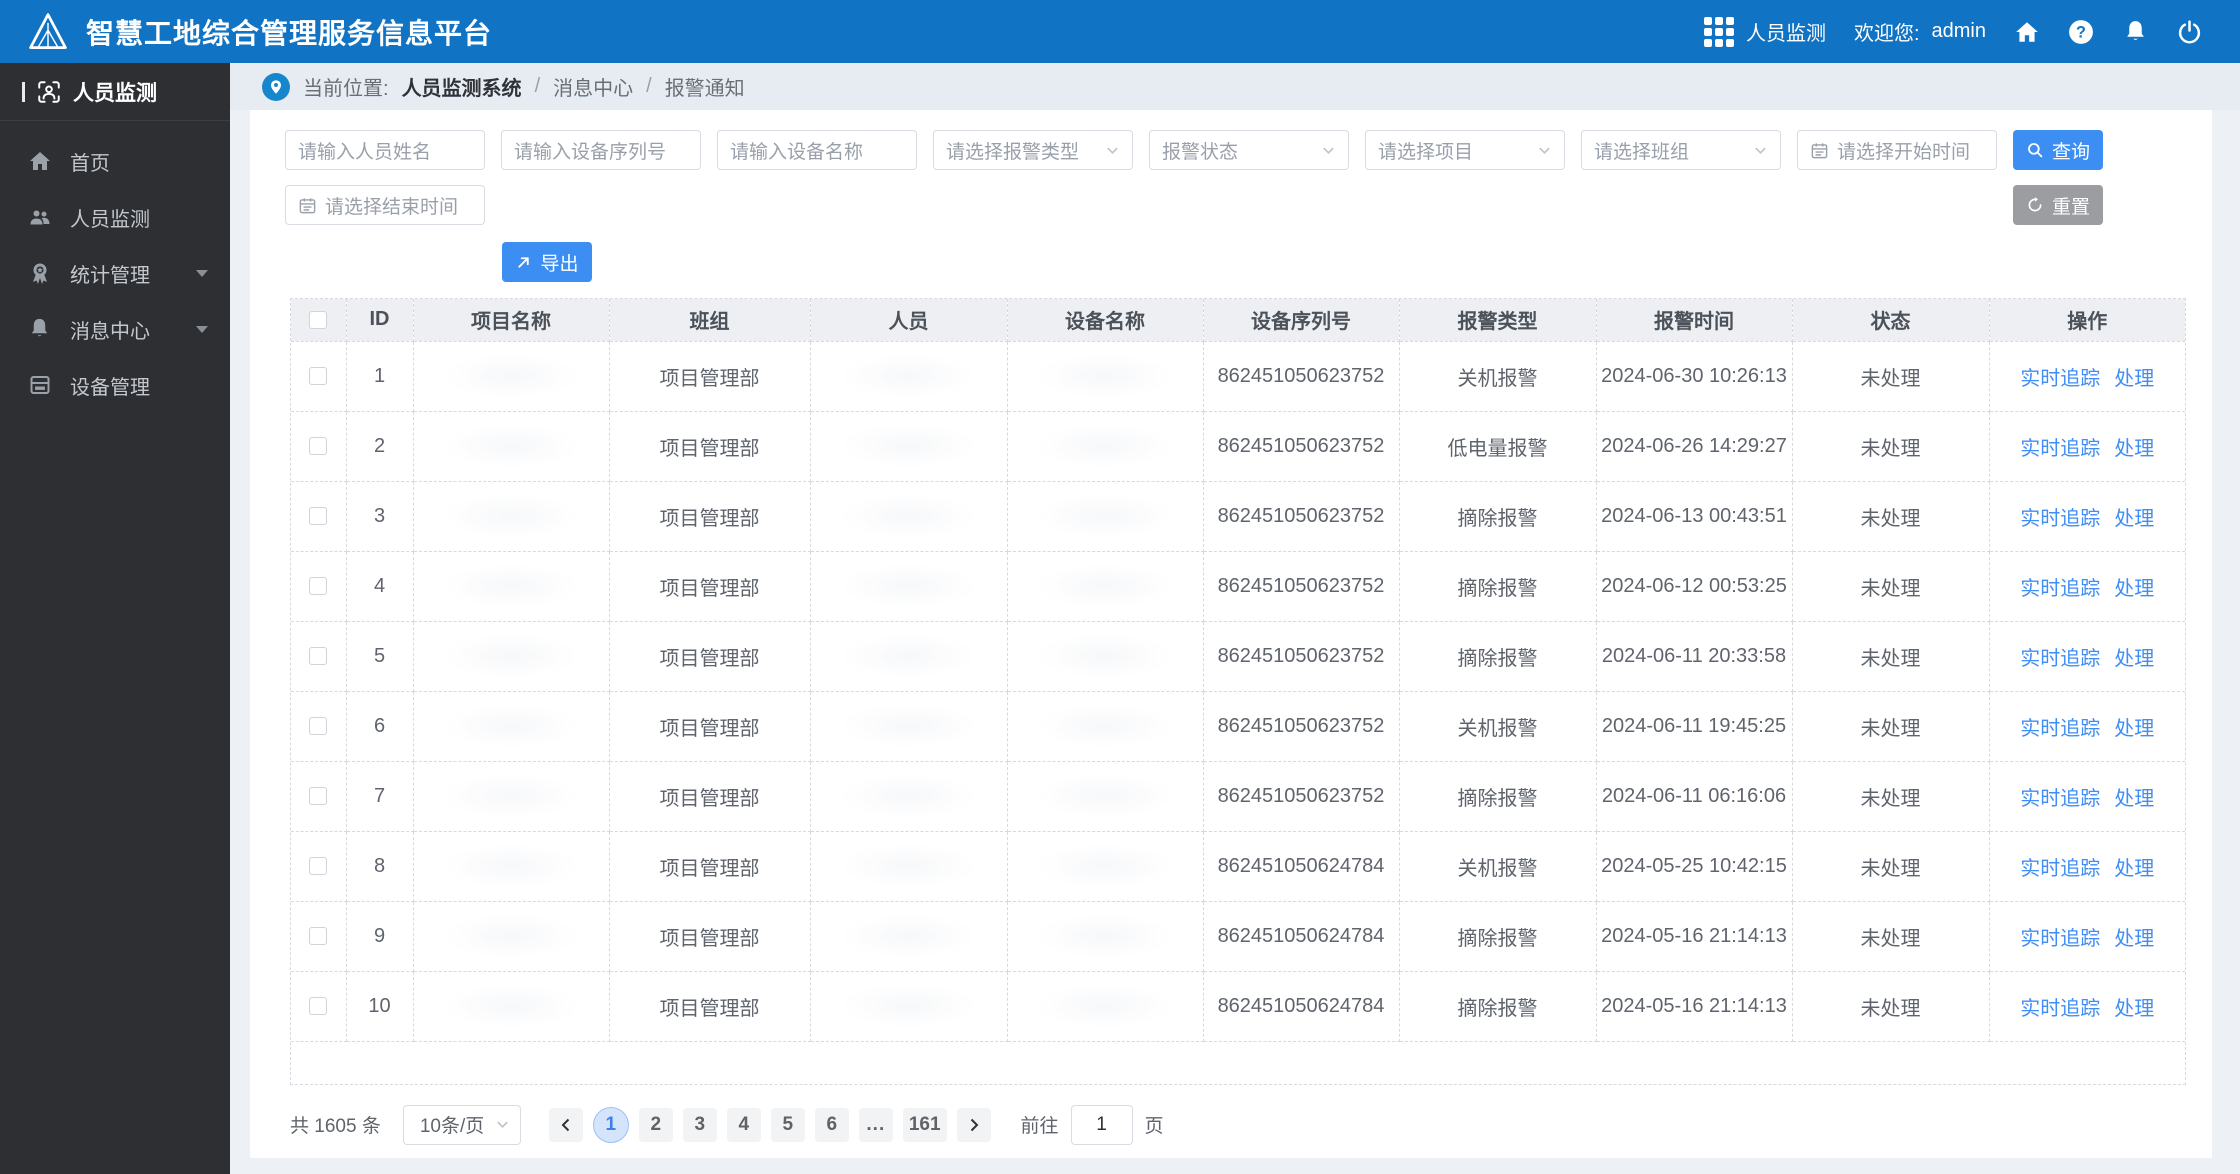 The height and width of the screenshot is (1174, 2240). I want to click on redacted-content, so click(908, 796).